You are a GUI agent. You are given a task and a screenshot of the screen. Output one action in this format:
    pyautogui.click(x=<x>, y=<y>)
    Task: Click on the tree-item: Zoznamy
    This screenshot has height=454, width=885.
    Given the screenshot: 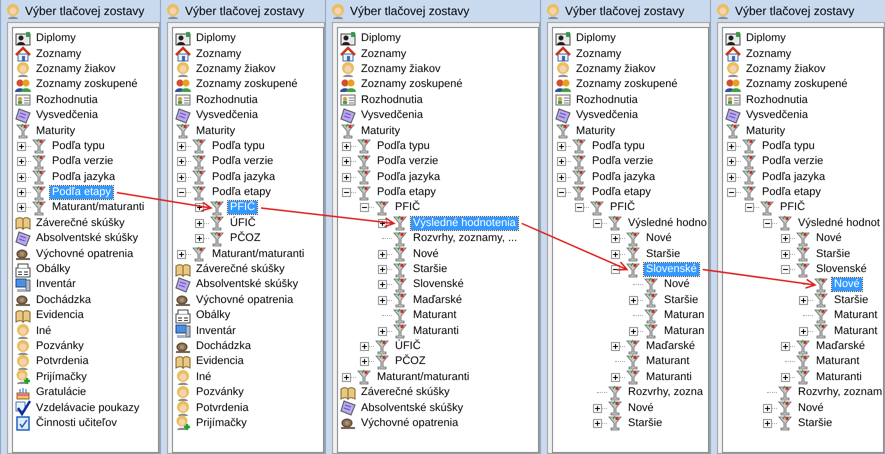 What is the action you would take?
    pyautogui.click(x=59, y=54)
    